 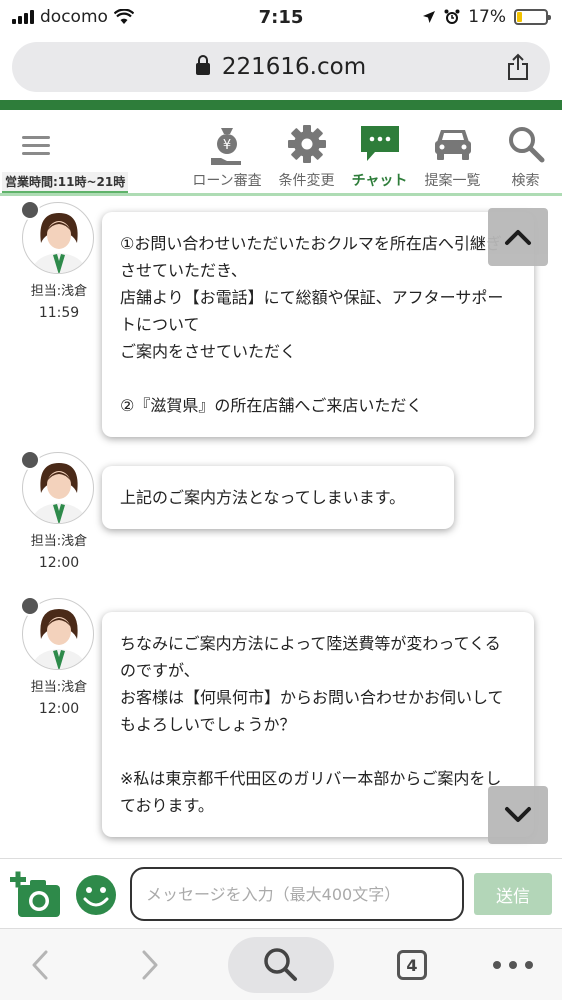 I want to click on nav-label-conditions: 条件変更, so click(x=306, y=181).